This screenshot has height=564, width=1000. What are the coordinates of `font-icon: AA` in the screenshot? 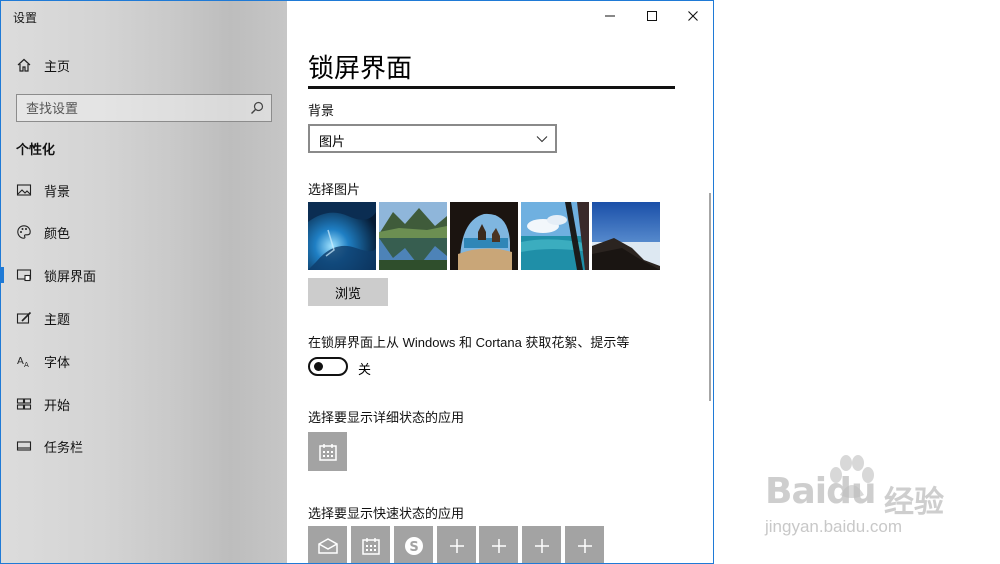 It's located at (24, 361).